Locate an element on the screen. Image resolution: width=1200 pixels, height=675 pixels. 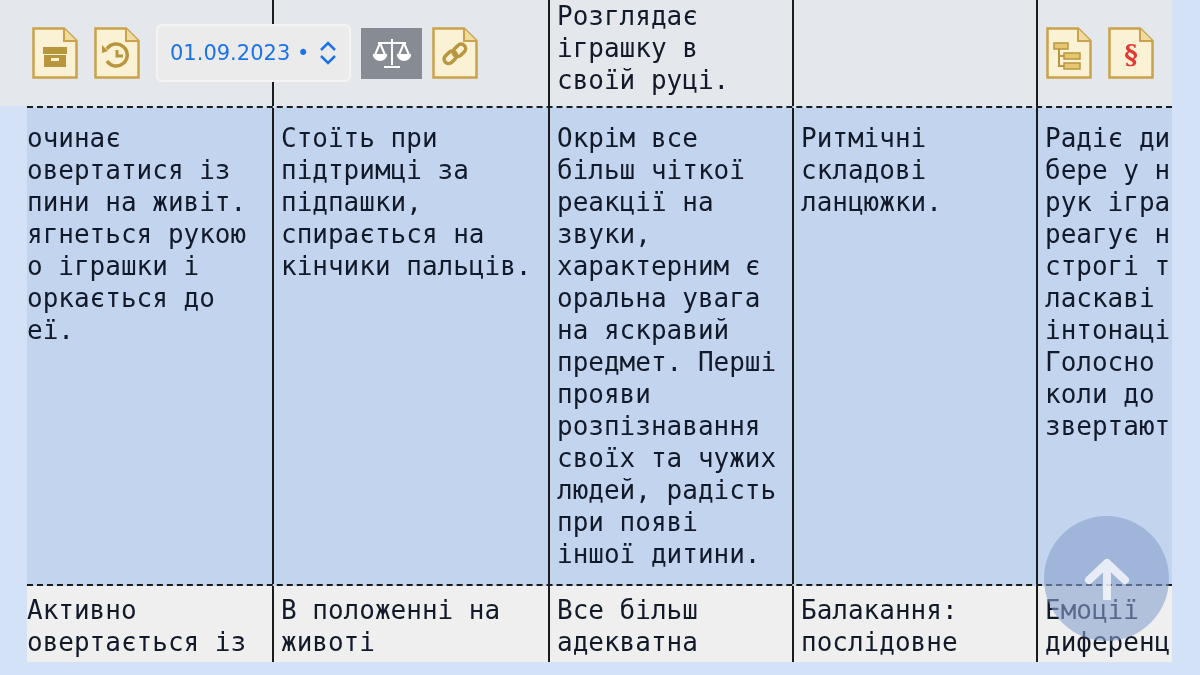
table-cell: Окрім все більш чіткої реакції на звуки, характерним є оральна увага на яскравий предмет. Перші прояви розпізнавання своїх та чужих людей, радість при появі іншої дитини. is located at coordinates (667, 346).